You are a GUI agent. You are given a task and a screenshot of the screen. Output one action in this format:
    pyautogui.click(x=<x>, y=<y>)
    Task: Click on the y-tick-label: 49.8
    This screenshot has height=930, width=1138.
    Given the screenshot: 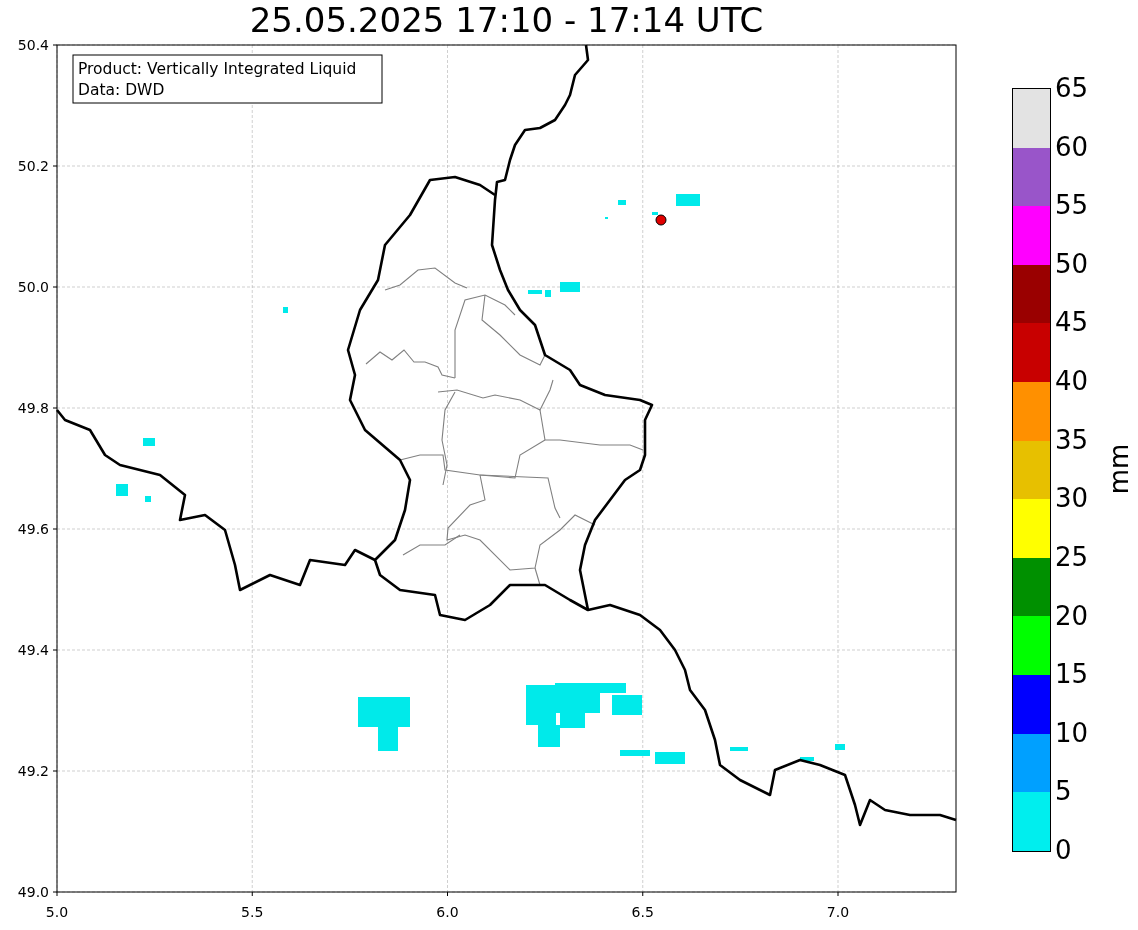 What is the action you would take?
    pyautogui.click(x=33, y=408)
    